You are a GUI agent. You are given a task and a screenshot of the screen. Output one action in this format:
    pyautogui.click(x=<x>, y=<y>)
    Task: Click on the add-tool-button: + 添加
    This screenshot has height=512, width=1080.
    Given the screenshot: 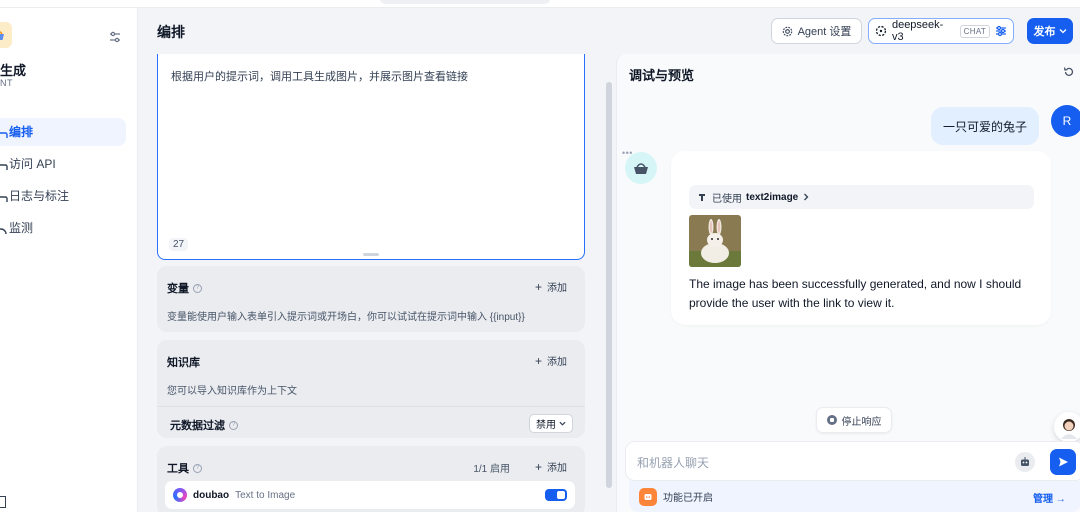 What is the action you would take?
    pyautogui.click(x=550, y=467)
    